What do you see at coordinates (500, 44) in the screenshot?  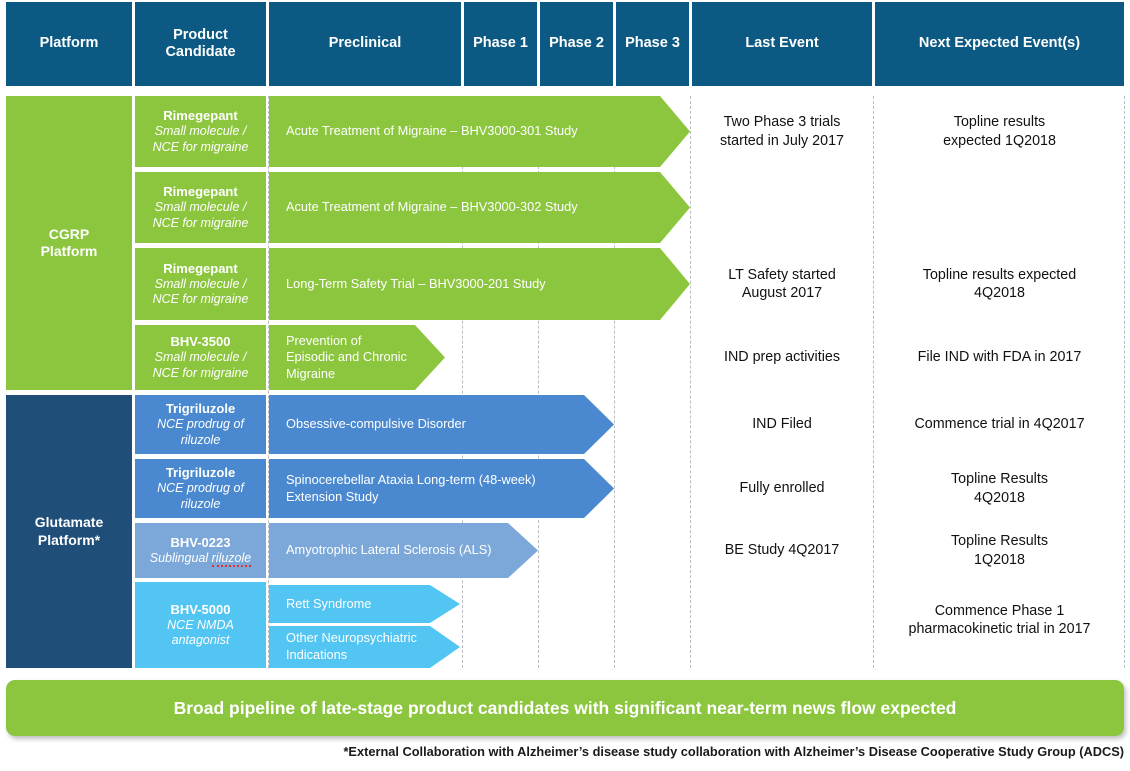 I see `column-header-phase-1: Phase 1` at bounding box center [500, 44].